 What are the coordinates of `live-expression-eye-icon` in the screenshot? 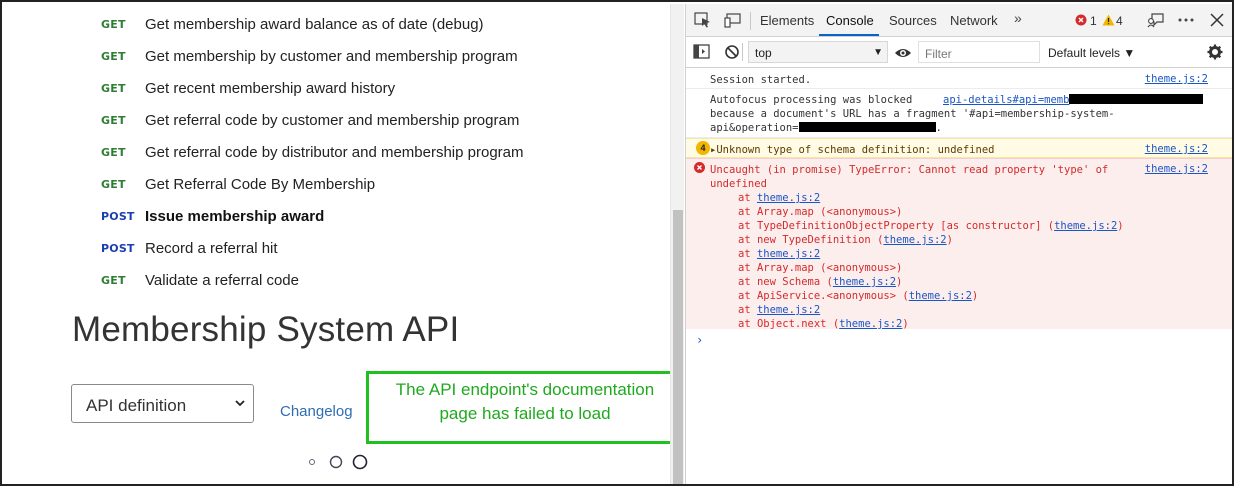 It's located at (903, 53).